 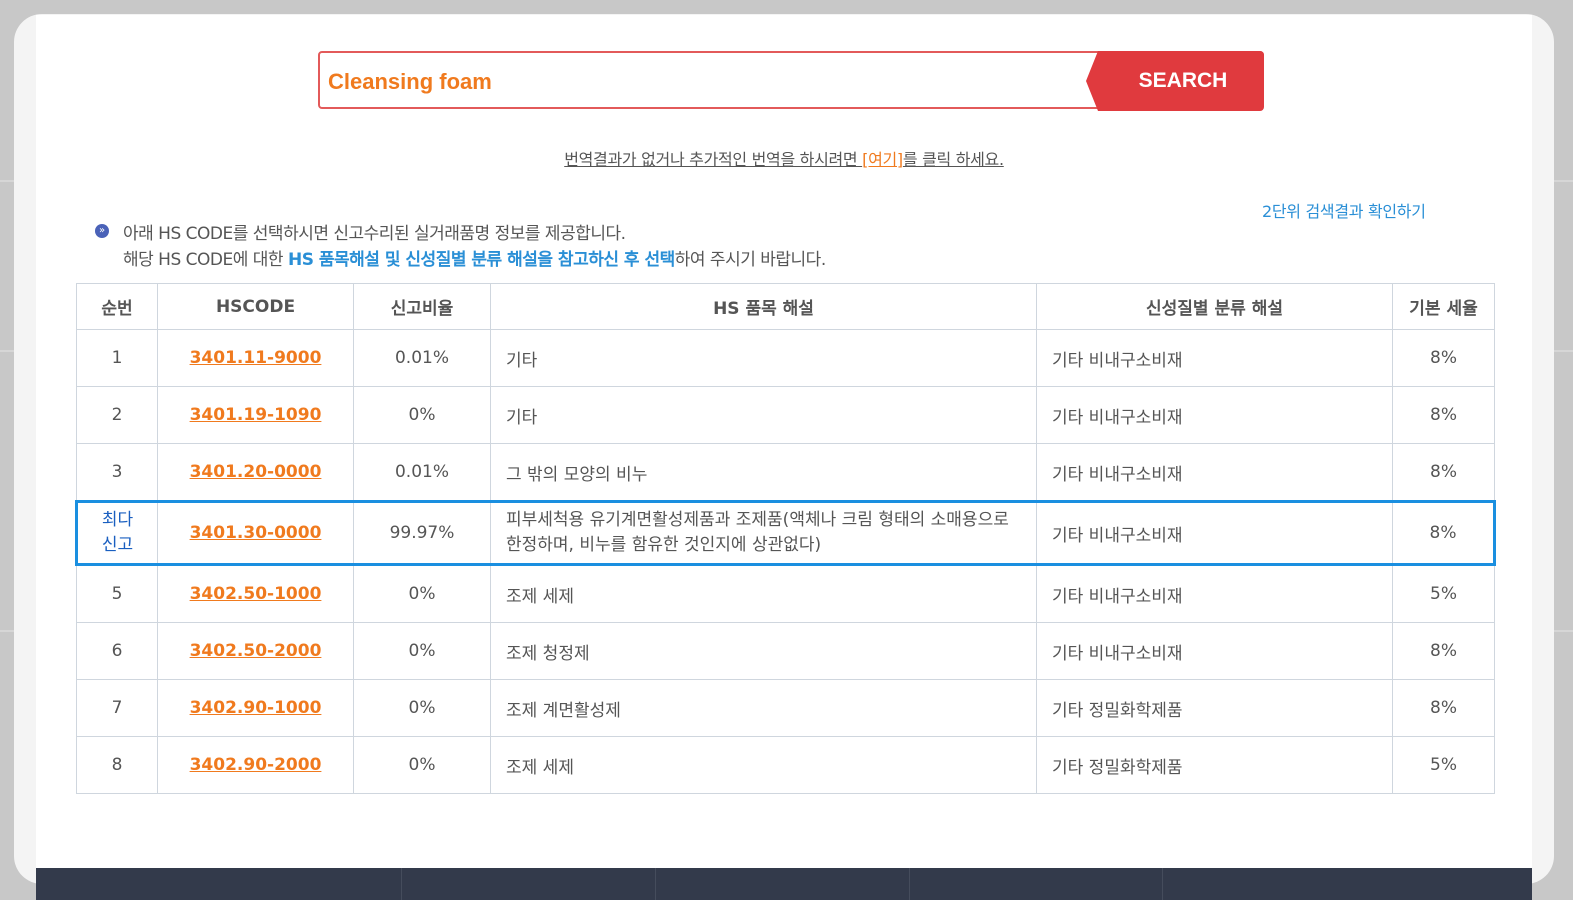 What do you see at coordinates (784, 884) in the screenshot?
I see `footer-bar` at bounding box center [784, 884].